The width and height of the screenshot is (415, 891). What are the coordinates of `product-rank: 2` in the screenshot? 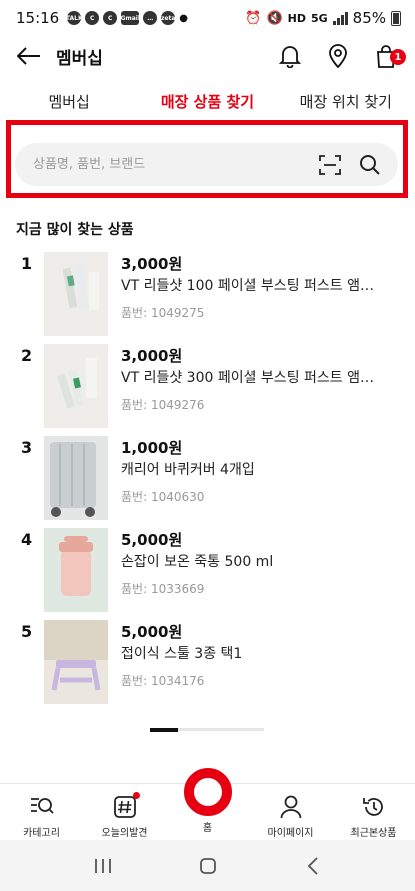 It's located at (27, 355).